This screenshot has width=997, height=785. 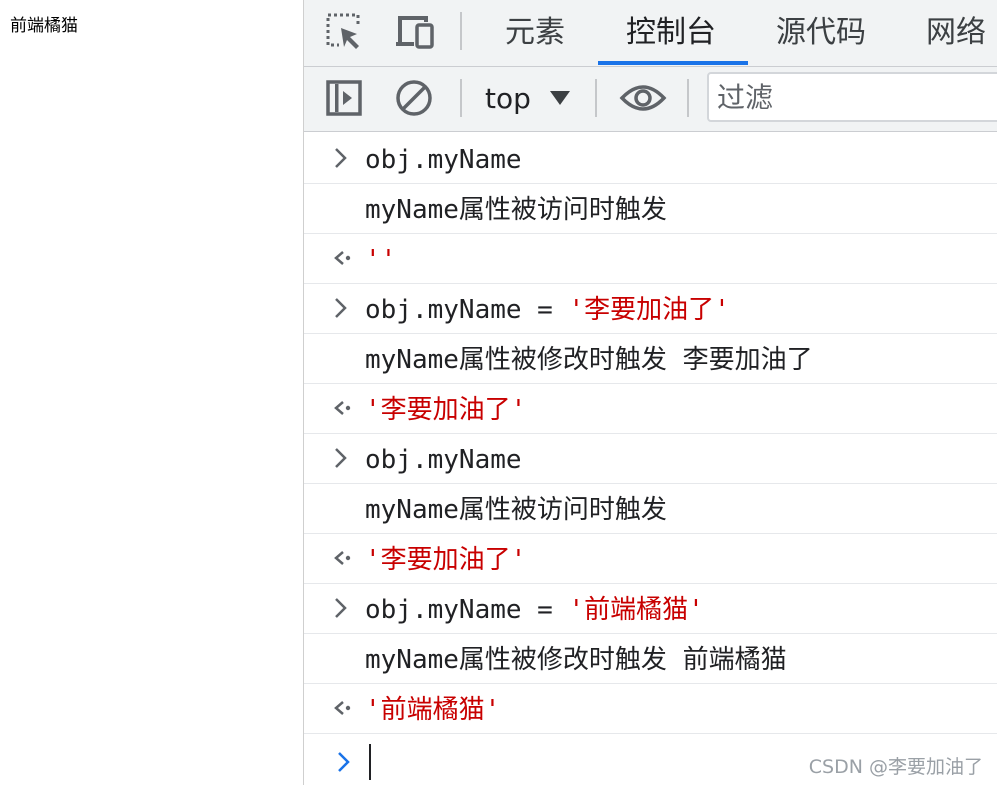 I want to click on filter-input, so click(x=852, y=97).